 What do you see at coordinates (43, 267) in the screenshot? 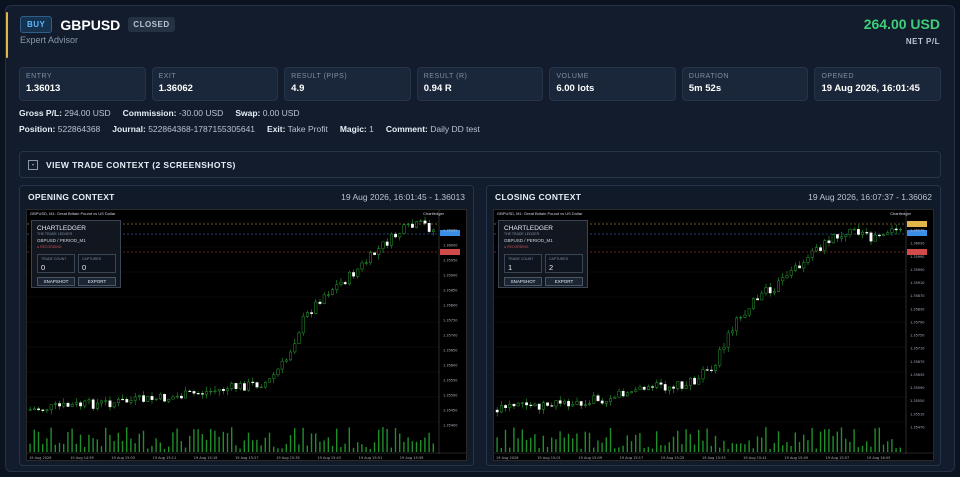
I see `trade-count-value: 0` at bounding box center [43, 267].